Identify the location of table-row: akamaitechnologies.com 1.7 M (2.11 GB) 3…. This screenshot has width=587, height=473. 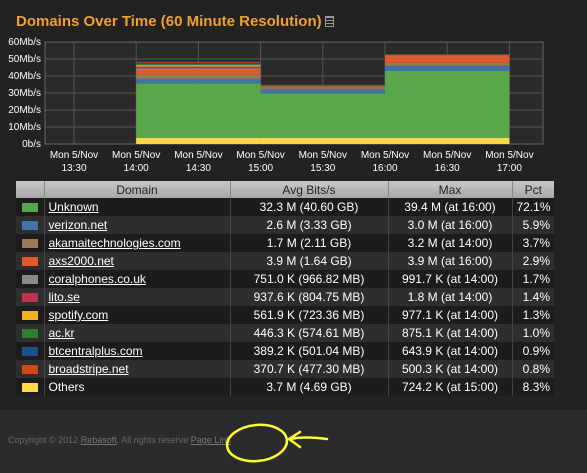
(285, 243).